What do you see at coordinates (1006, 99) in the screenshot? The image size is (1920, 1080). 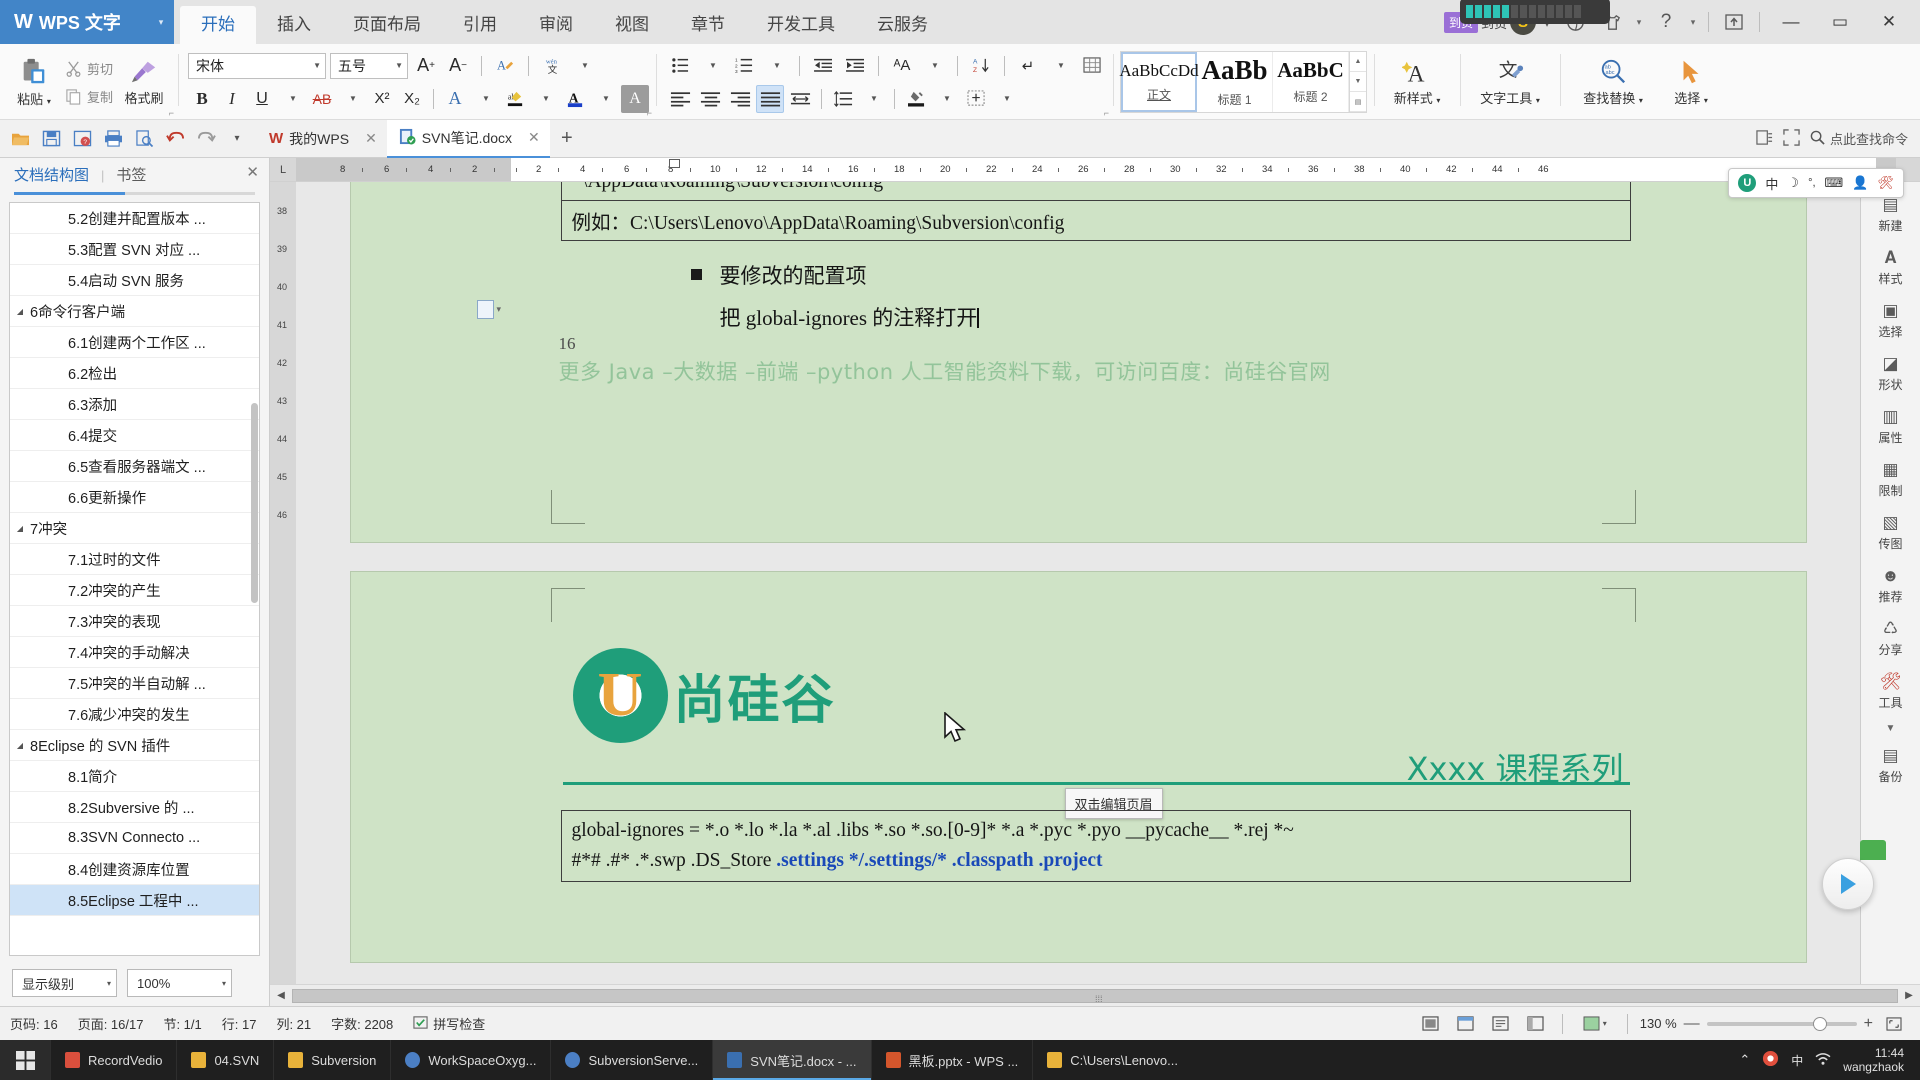 I see `borders-caret-icon: ▼` at bounding box center [1006, 99].